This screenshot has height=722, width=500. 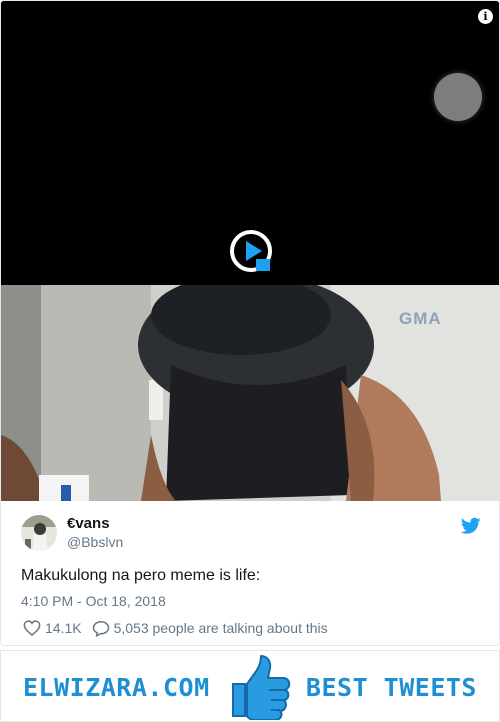 I want to click on user-name: €vans, so click(x=88, y=523).